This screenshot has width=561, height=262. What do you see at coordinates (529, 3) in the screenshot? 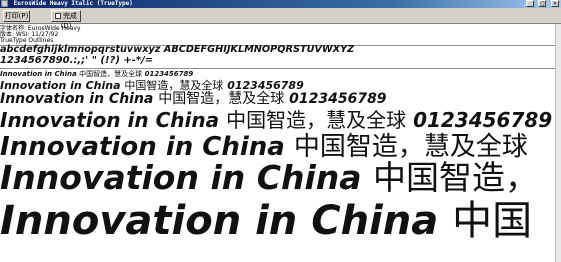
I see `minimize-button: _` at bounding box center [529, 3].